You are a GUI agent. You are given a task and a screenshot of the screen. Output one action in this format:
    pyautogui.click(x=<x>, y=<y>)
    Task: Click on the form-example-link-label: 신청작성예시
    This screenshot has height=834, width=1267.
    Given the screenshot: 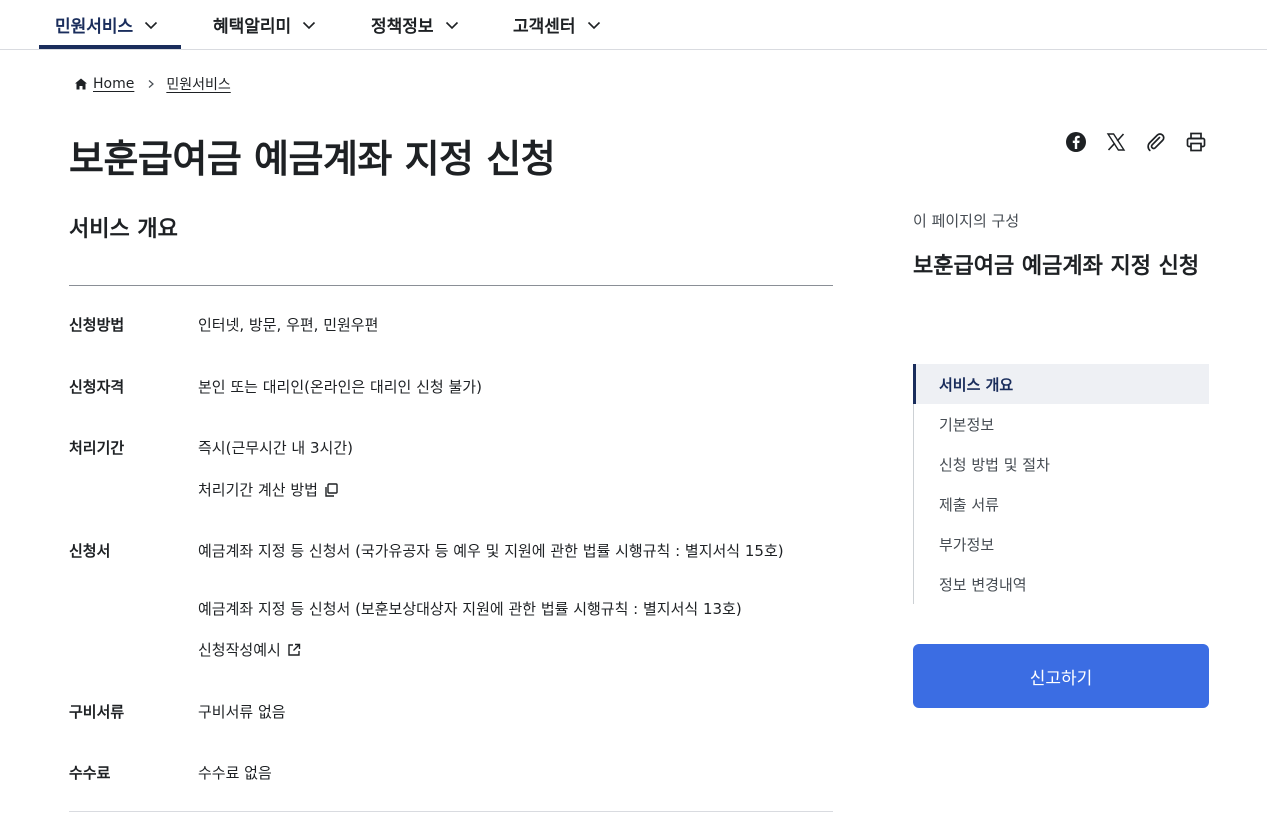 What is the action you would take?
    pyautogui.click(x=239, y=650)
    